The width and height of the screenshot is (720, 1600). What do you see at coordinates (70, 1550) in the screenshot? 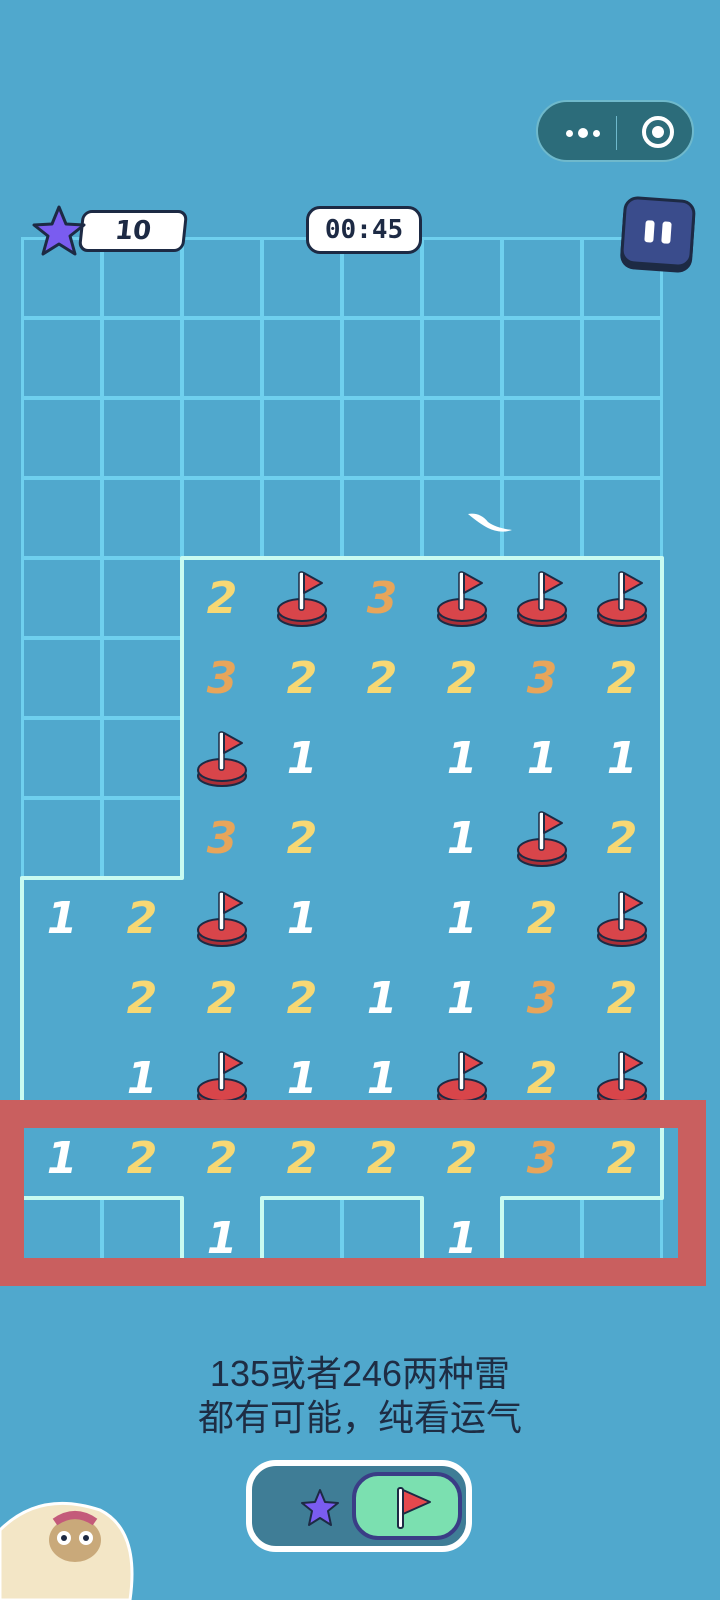
I see `player-avatar` at bounding box center [70, 1550].